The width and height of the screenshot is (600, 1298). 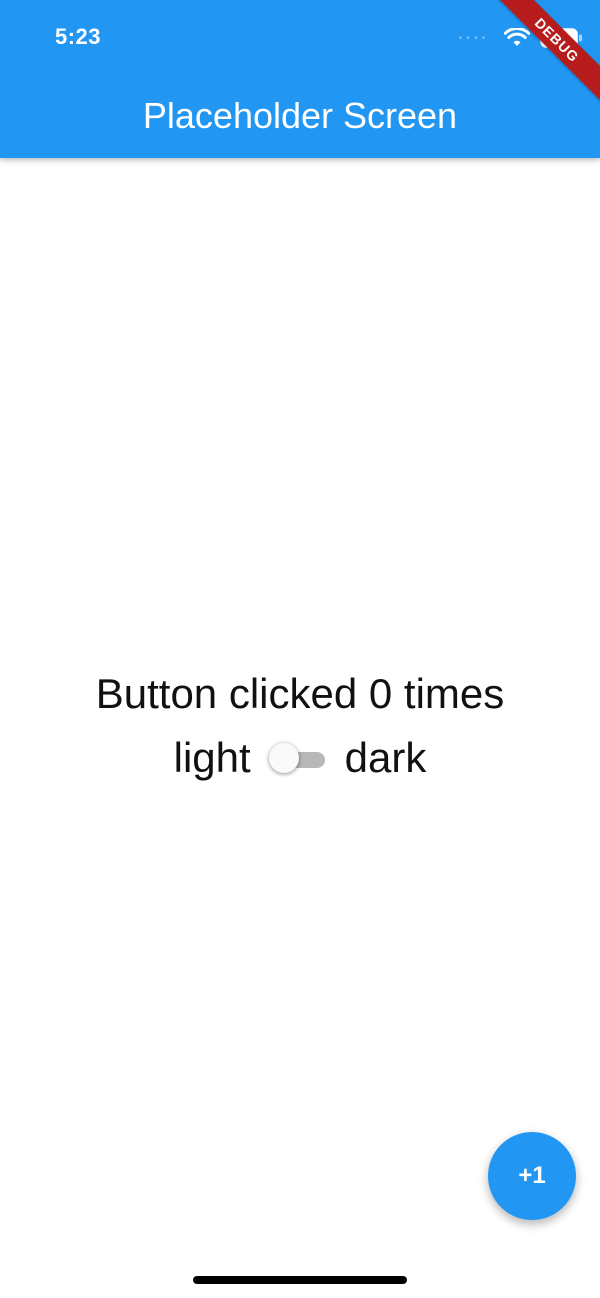 What do you see at coordinates (472, 38) in the screenshot?
I see `signal-icon: • • • •` at bounding box center [472, 38].